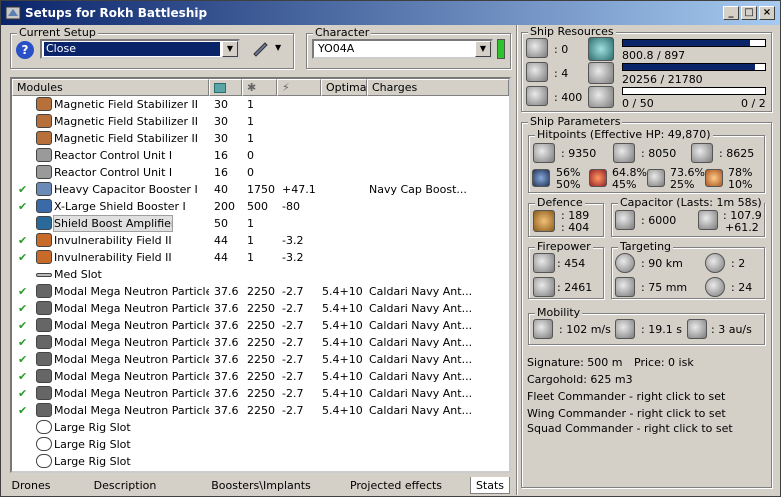  What do you see at coordinates (598, 178) in the screenshot?
I see `thermal-resist-icon` at bounding box center [598, 178].